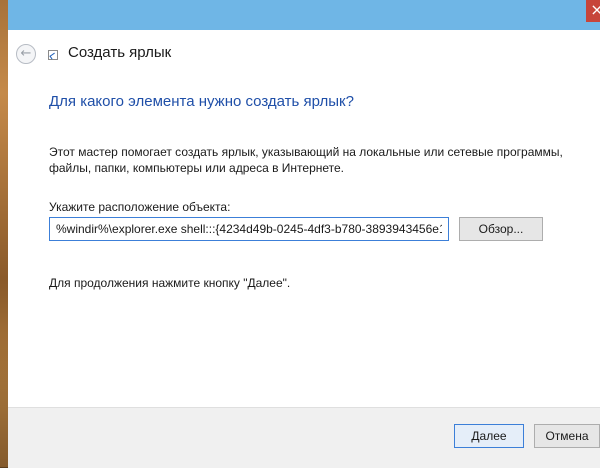 The image size is (600, 468). I want to click on next-button: Далее, so click(489, 436).